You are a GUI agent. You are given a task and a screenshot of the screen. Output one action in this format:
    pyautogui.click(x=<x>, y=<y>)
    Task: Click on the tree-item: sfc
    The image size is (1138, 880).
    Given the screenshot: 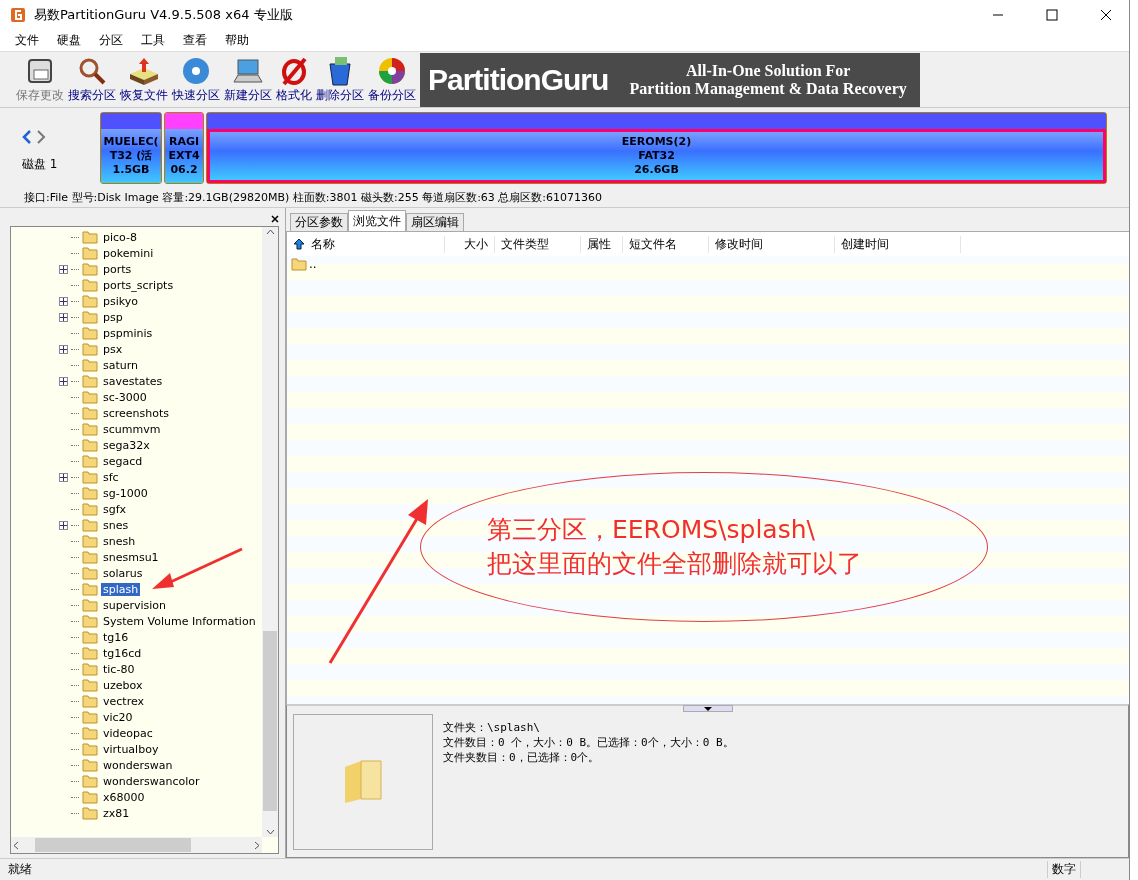 What is the action you would take?
    pyautogui.click(x=111, y=477)
    